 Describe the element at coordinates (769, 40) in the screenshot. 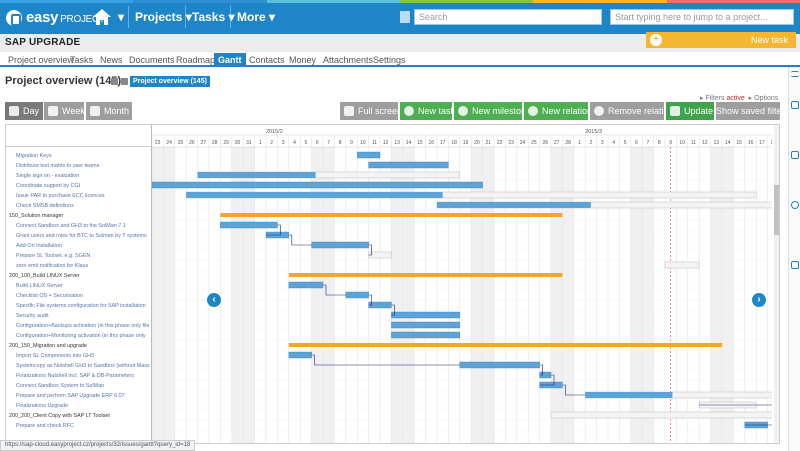

I see `new-task-label: New task` at that location.